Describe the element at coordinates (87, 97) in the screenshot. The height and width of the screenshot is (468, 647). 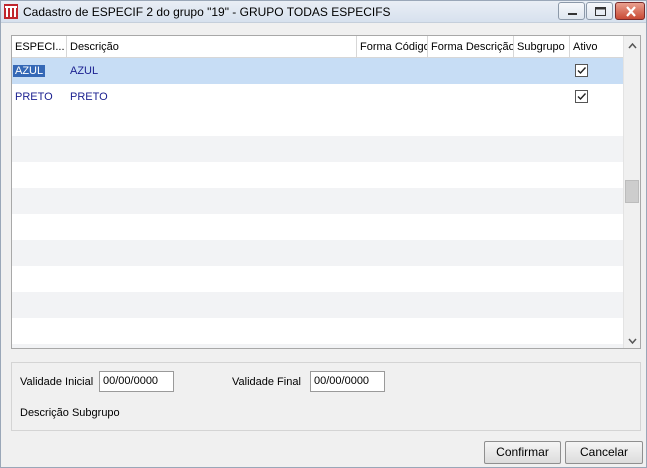
I see `cell-descricao: PRETO` at that location.